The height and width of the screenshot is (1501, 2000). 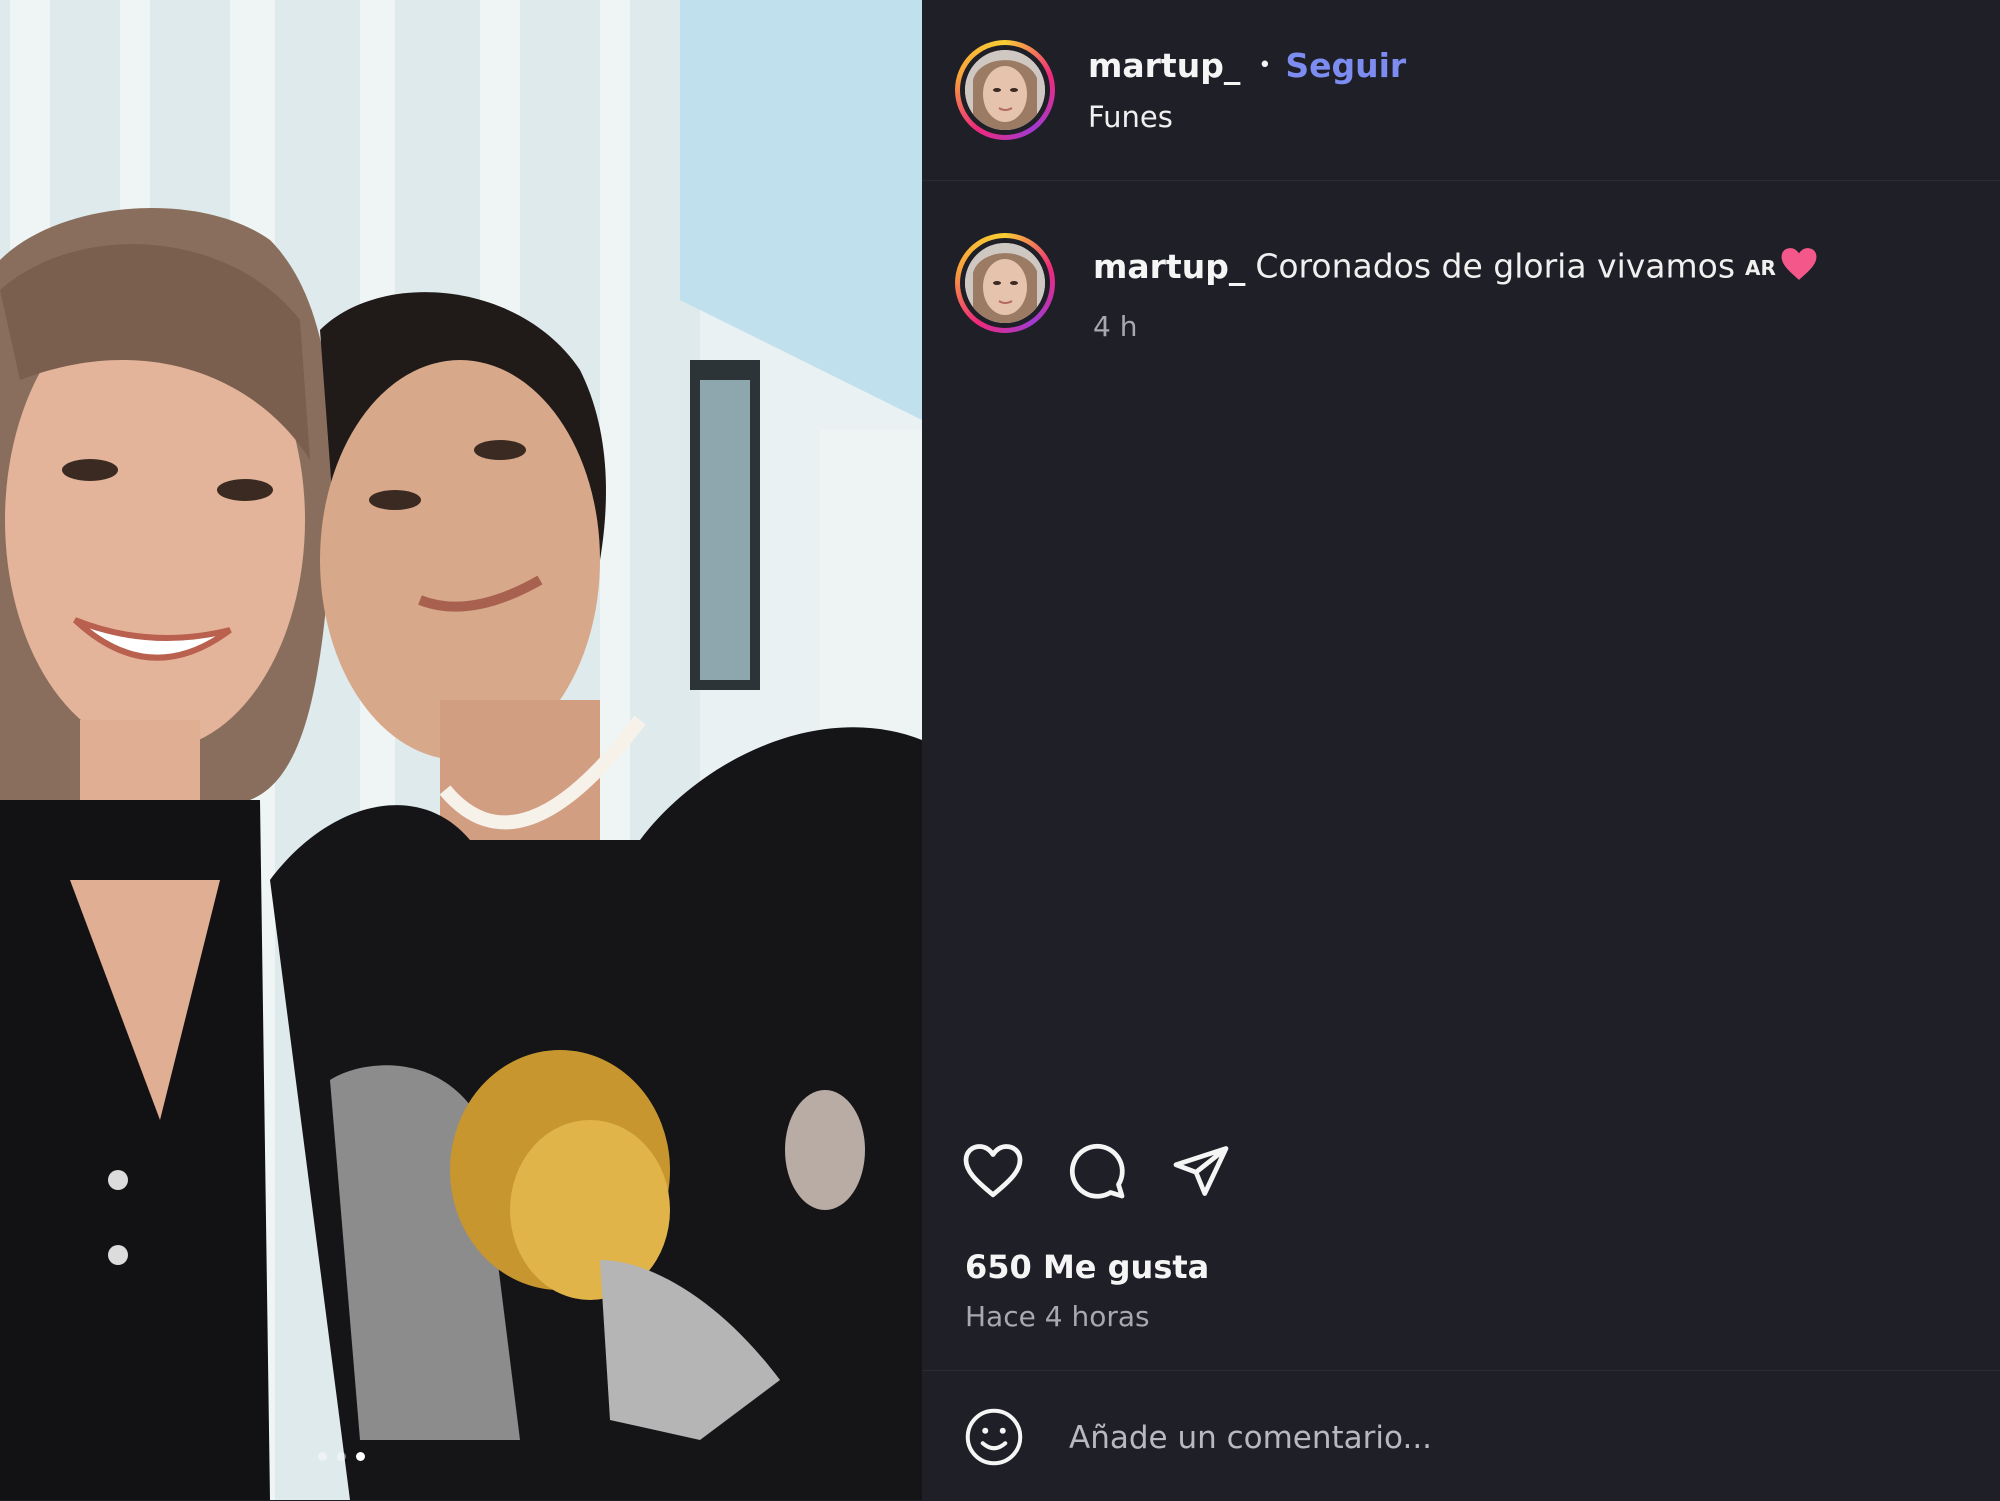 What do you see at coordinates (1115, 326) in the screenshot?
I see `caption-timestamp: 4 h` at bounding box center [1115, 326].